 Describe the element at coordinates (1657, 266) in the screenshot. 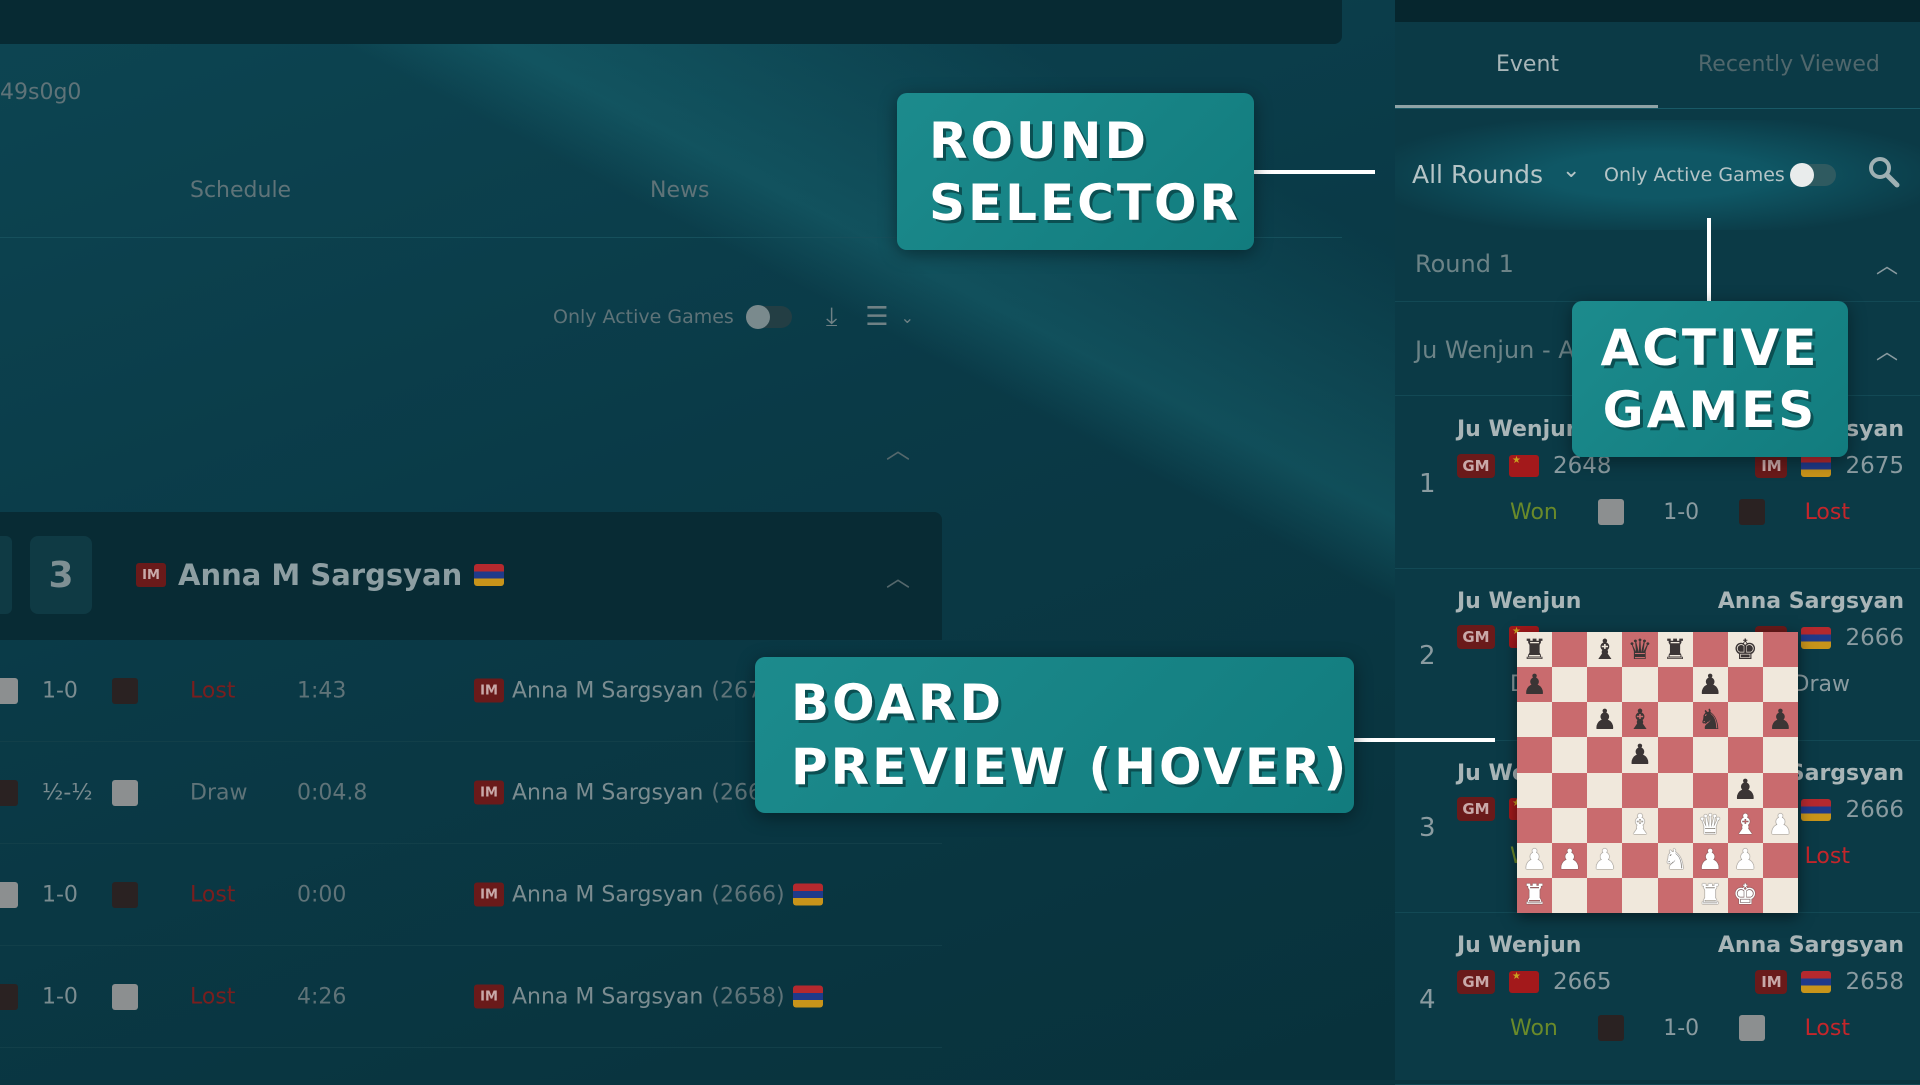

I see `round-header: Round 1 ︿` at that location.